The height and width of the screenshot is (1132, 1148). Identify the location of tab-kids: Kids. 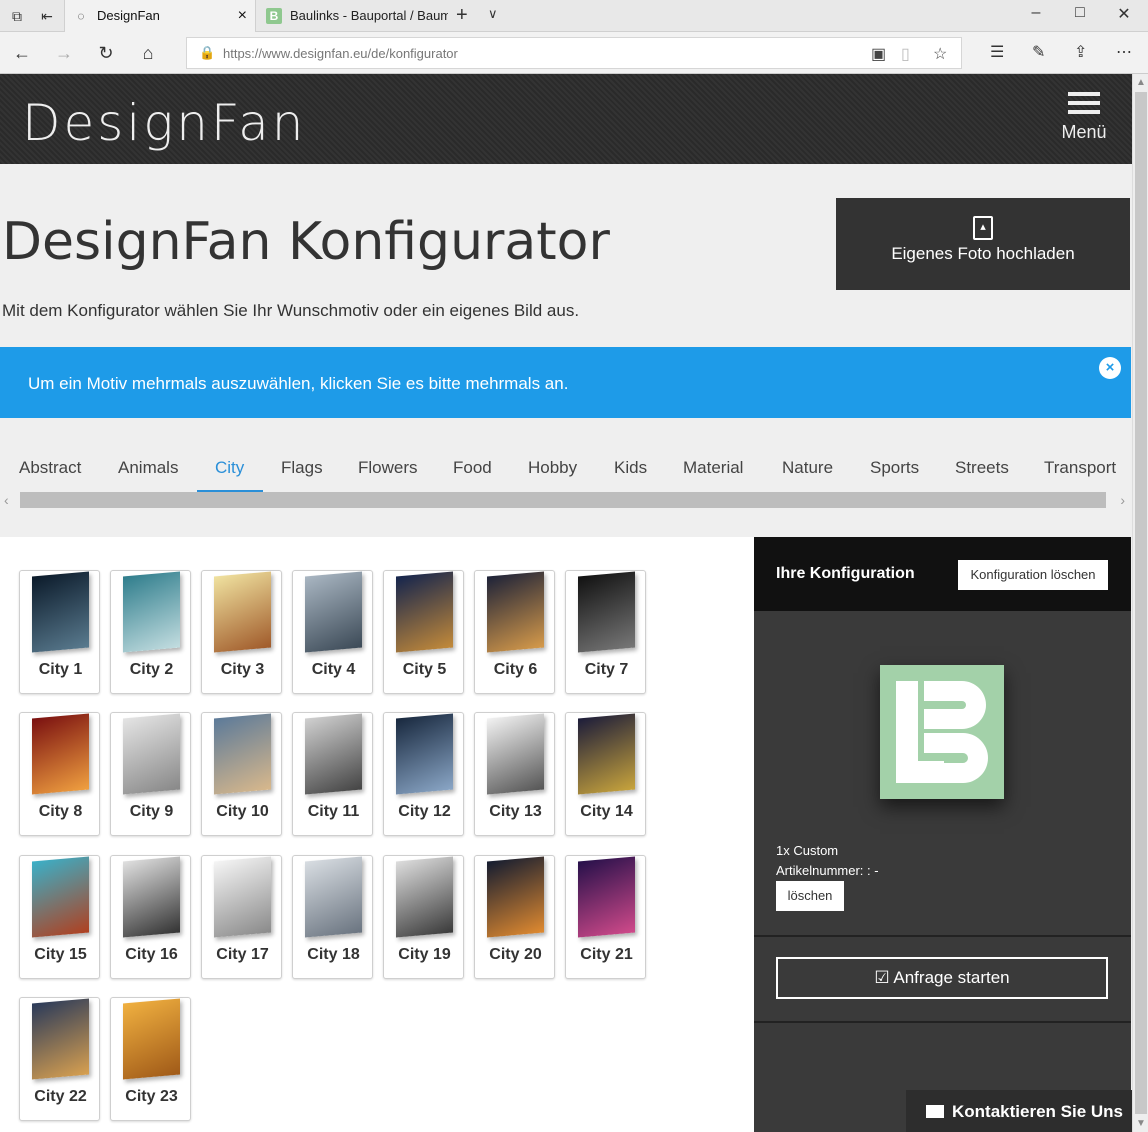
(630, 468).